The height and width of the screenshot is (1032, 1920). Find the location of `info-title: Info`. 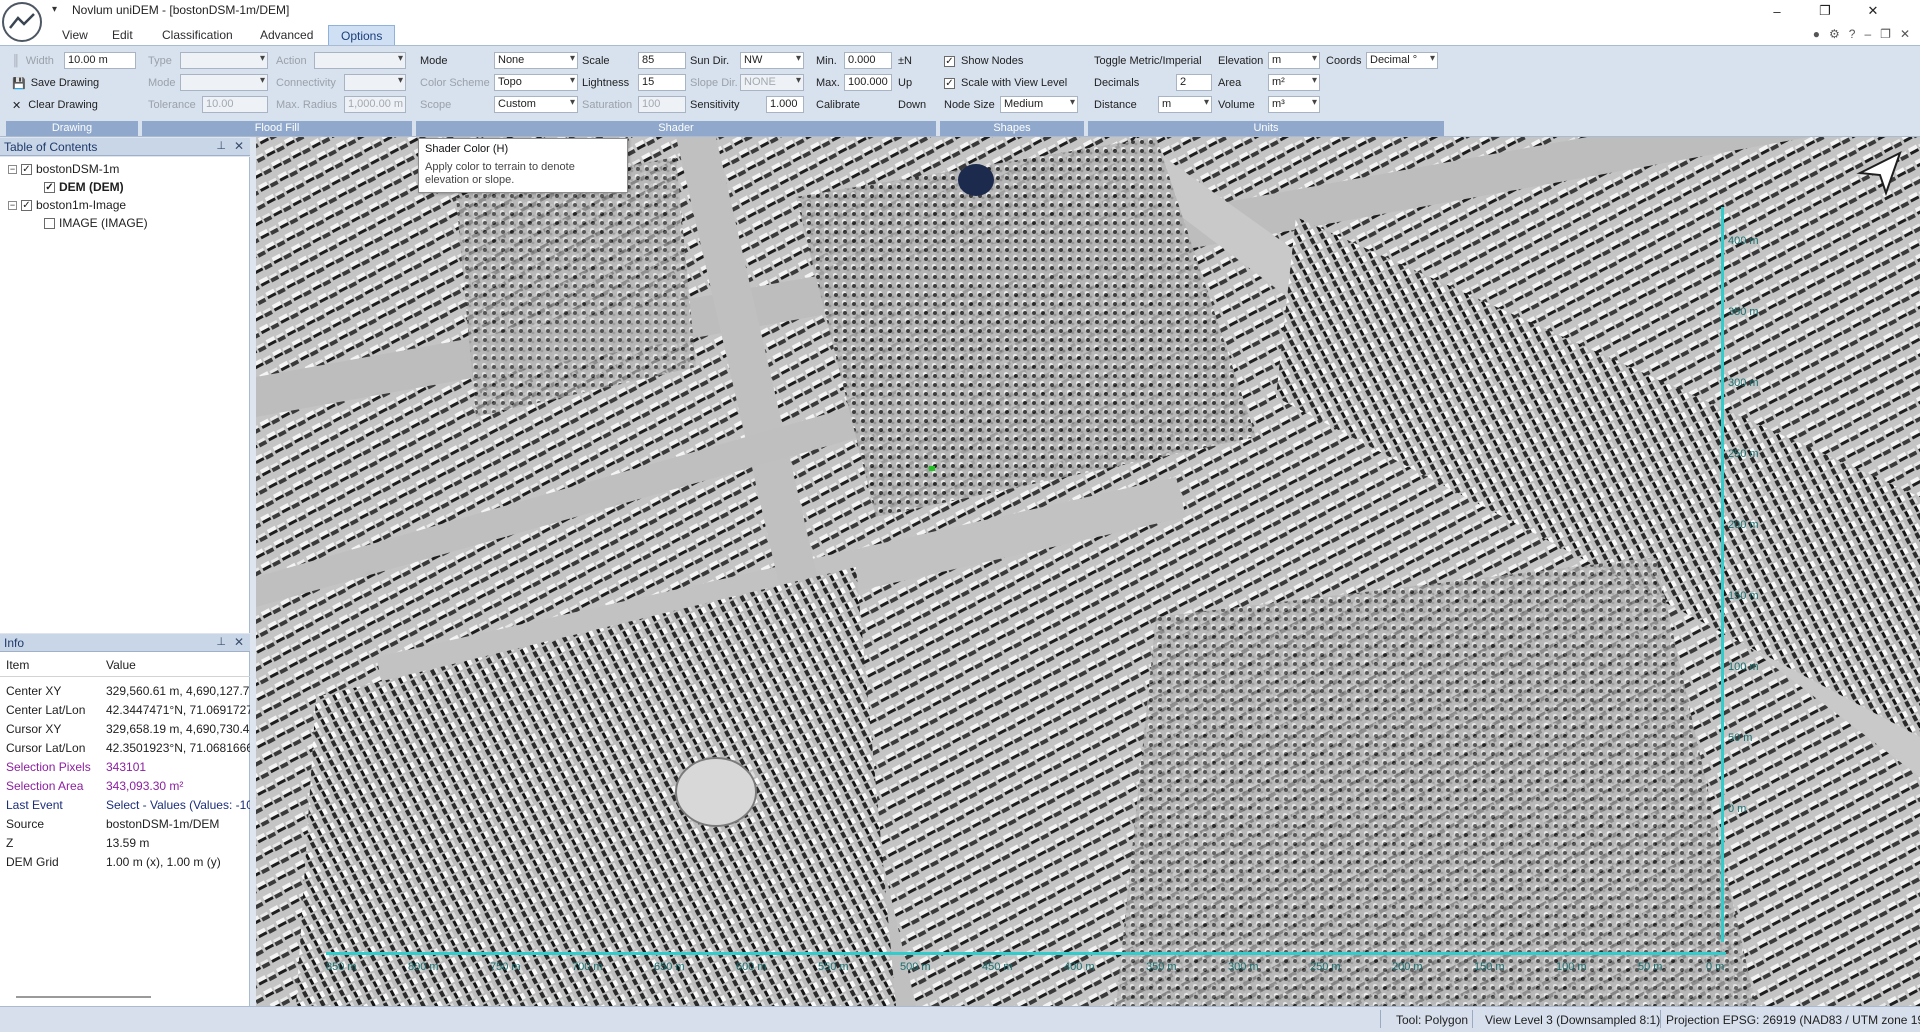

info-title: Info is located at coordinates (14, 643).